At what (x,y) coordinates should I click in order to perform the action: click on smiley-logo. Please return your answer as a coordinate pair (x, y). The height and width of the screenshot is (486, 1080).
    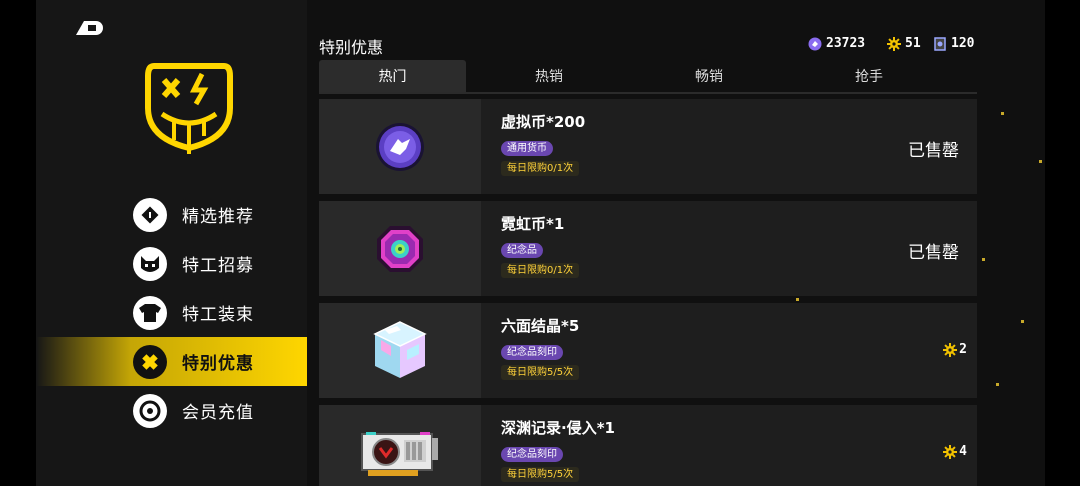
    Looking at the image, I should click on (189, 108).